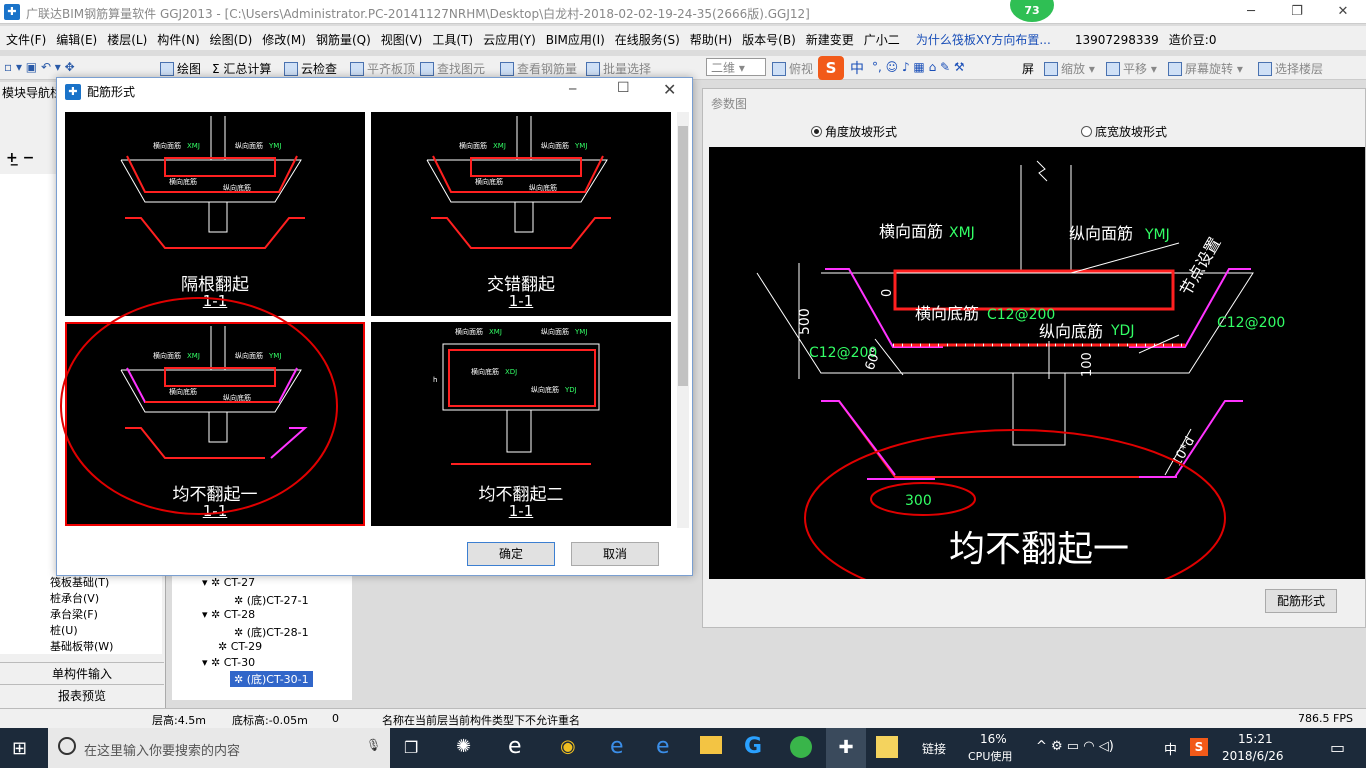 The width and height of the screenshot is (1366, 768). I want to click on clock-time: 15:21, so click(1255, 739).